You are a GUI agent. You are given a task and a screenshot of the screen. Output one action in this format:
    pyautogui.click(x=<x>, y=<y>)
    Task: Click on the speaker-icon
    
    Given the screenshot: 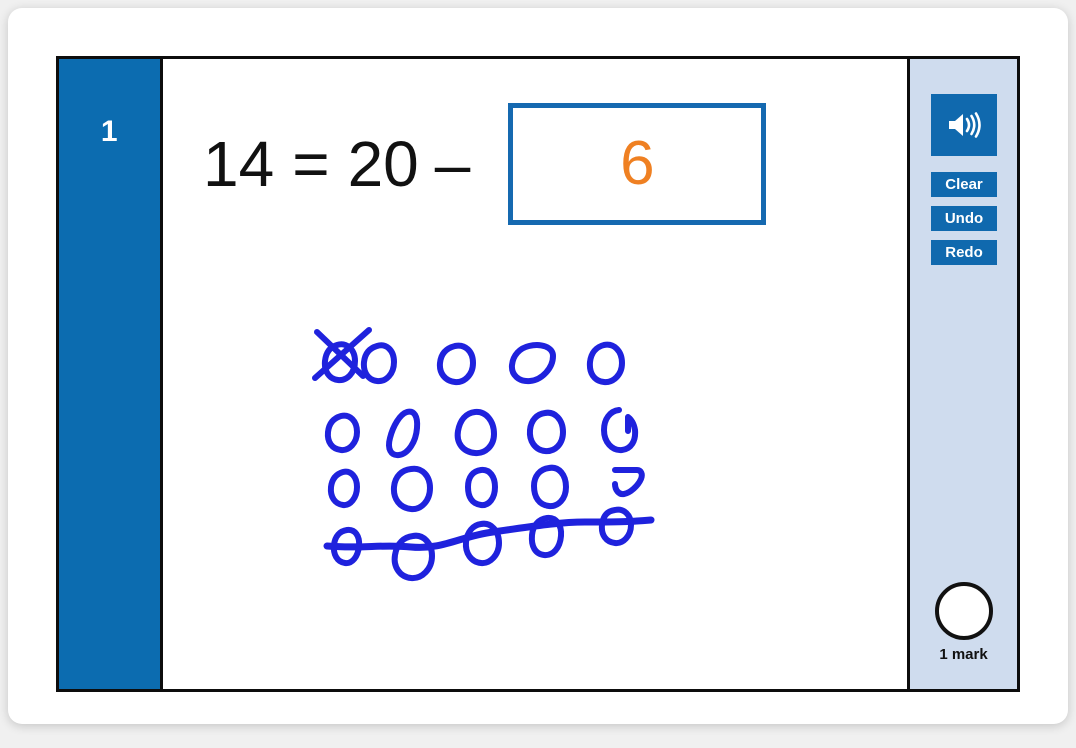 What is the action you would take?
    pyautogui.click(x=964, y=125)
    